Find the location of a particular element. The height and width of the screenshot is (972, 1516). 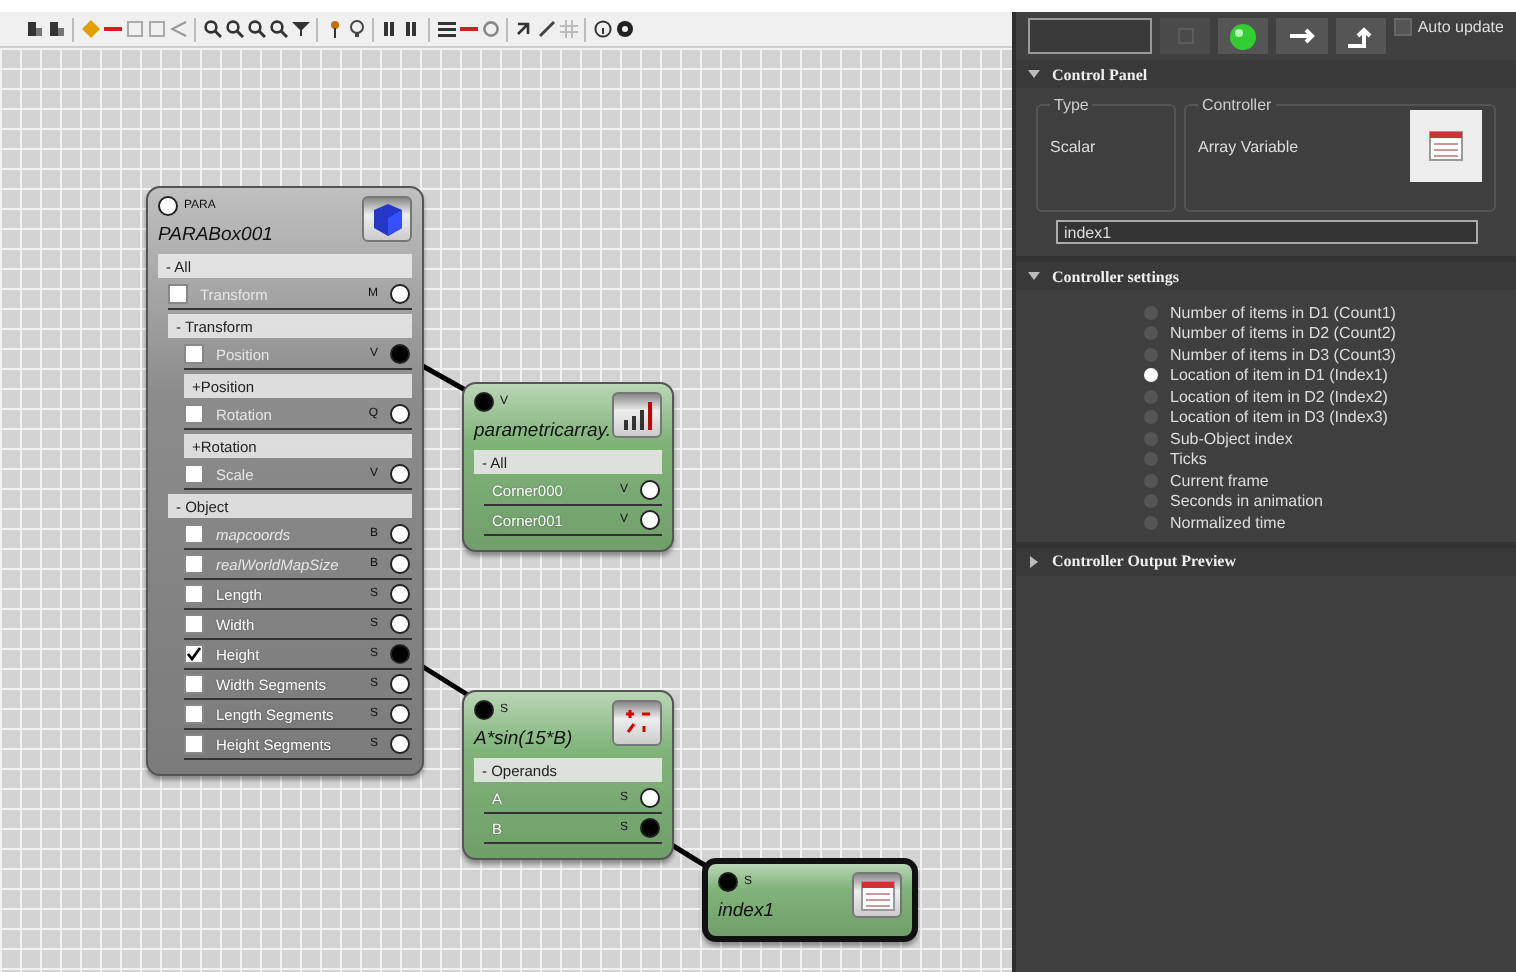

arrow-button is located at coordinates (1302, 36).